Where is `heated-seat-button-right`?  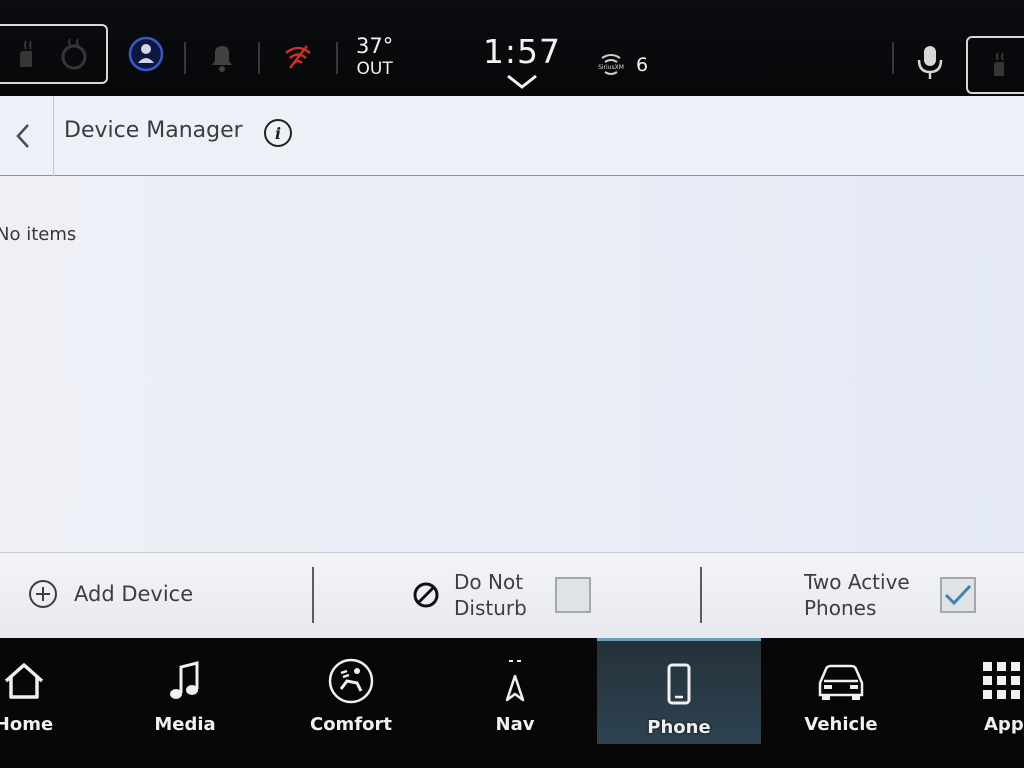 heated-seat-button-right is located at coordinates (995, 65).